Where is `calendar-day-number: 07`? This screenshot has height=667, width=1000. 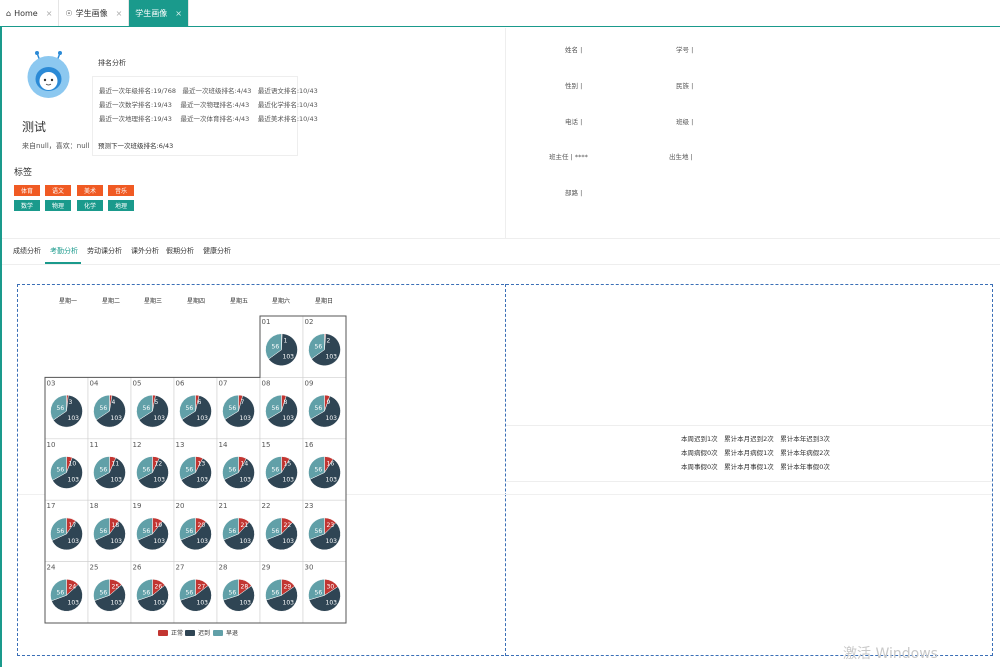 calendar-day-number: 07 is located at coordinates (223, 383).